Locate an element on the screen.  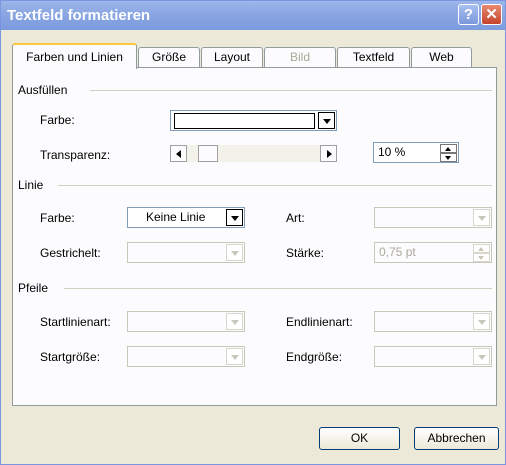
begin-style-dropdown is located at coordinates (186, 321).